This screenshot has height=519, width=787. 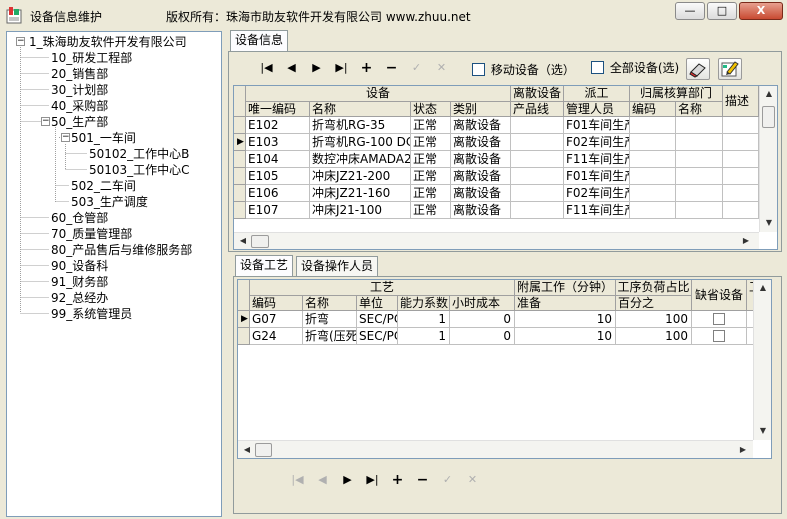 What do you see at coordinates (278, 176) in the screenshot?
I see `table-cell: E105` at bounding box center [278, 176].